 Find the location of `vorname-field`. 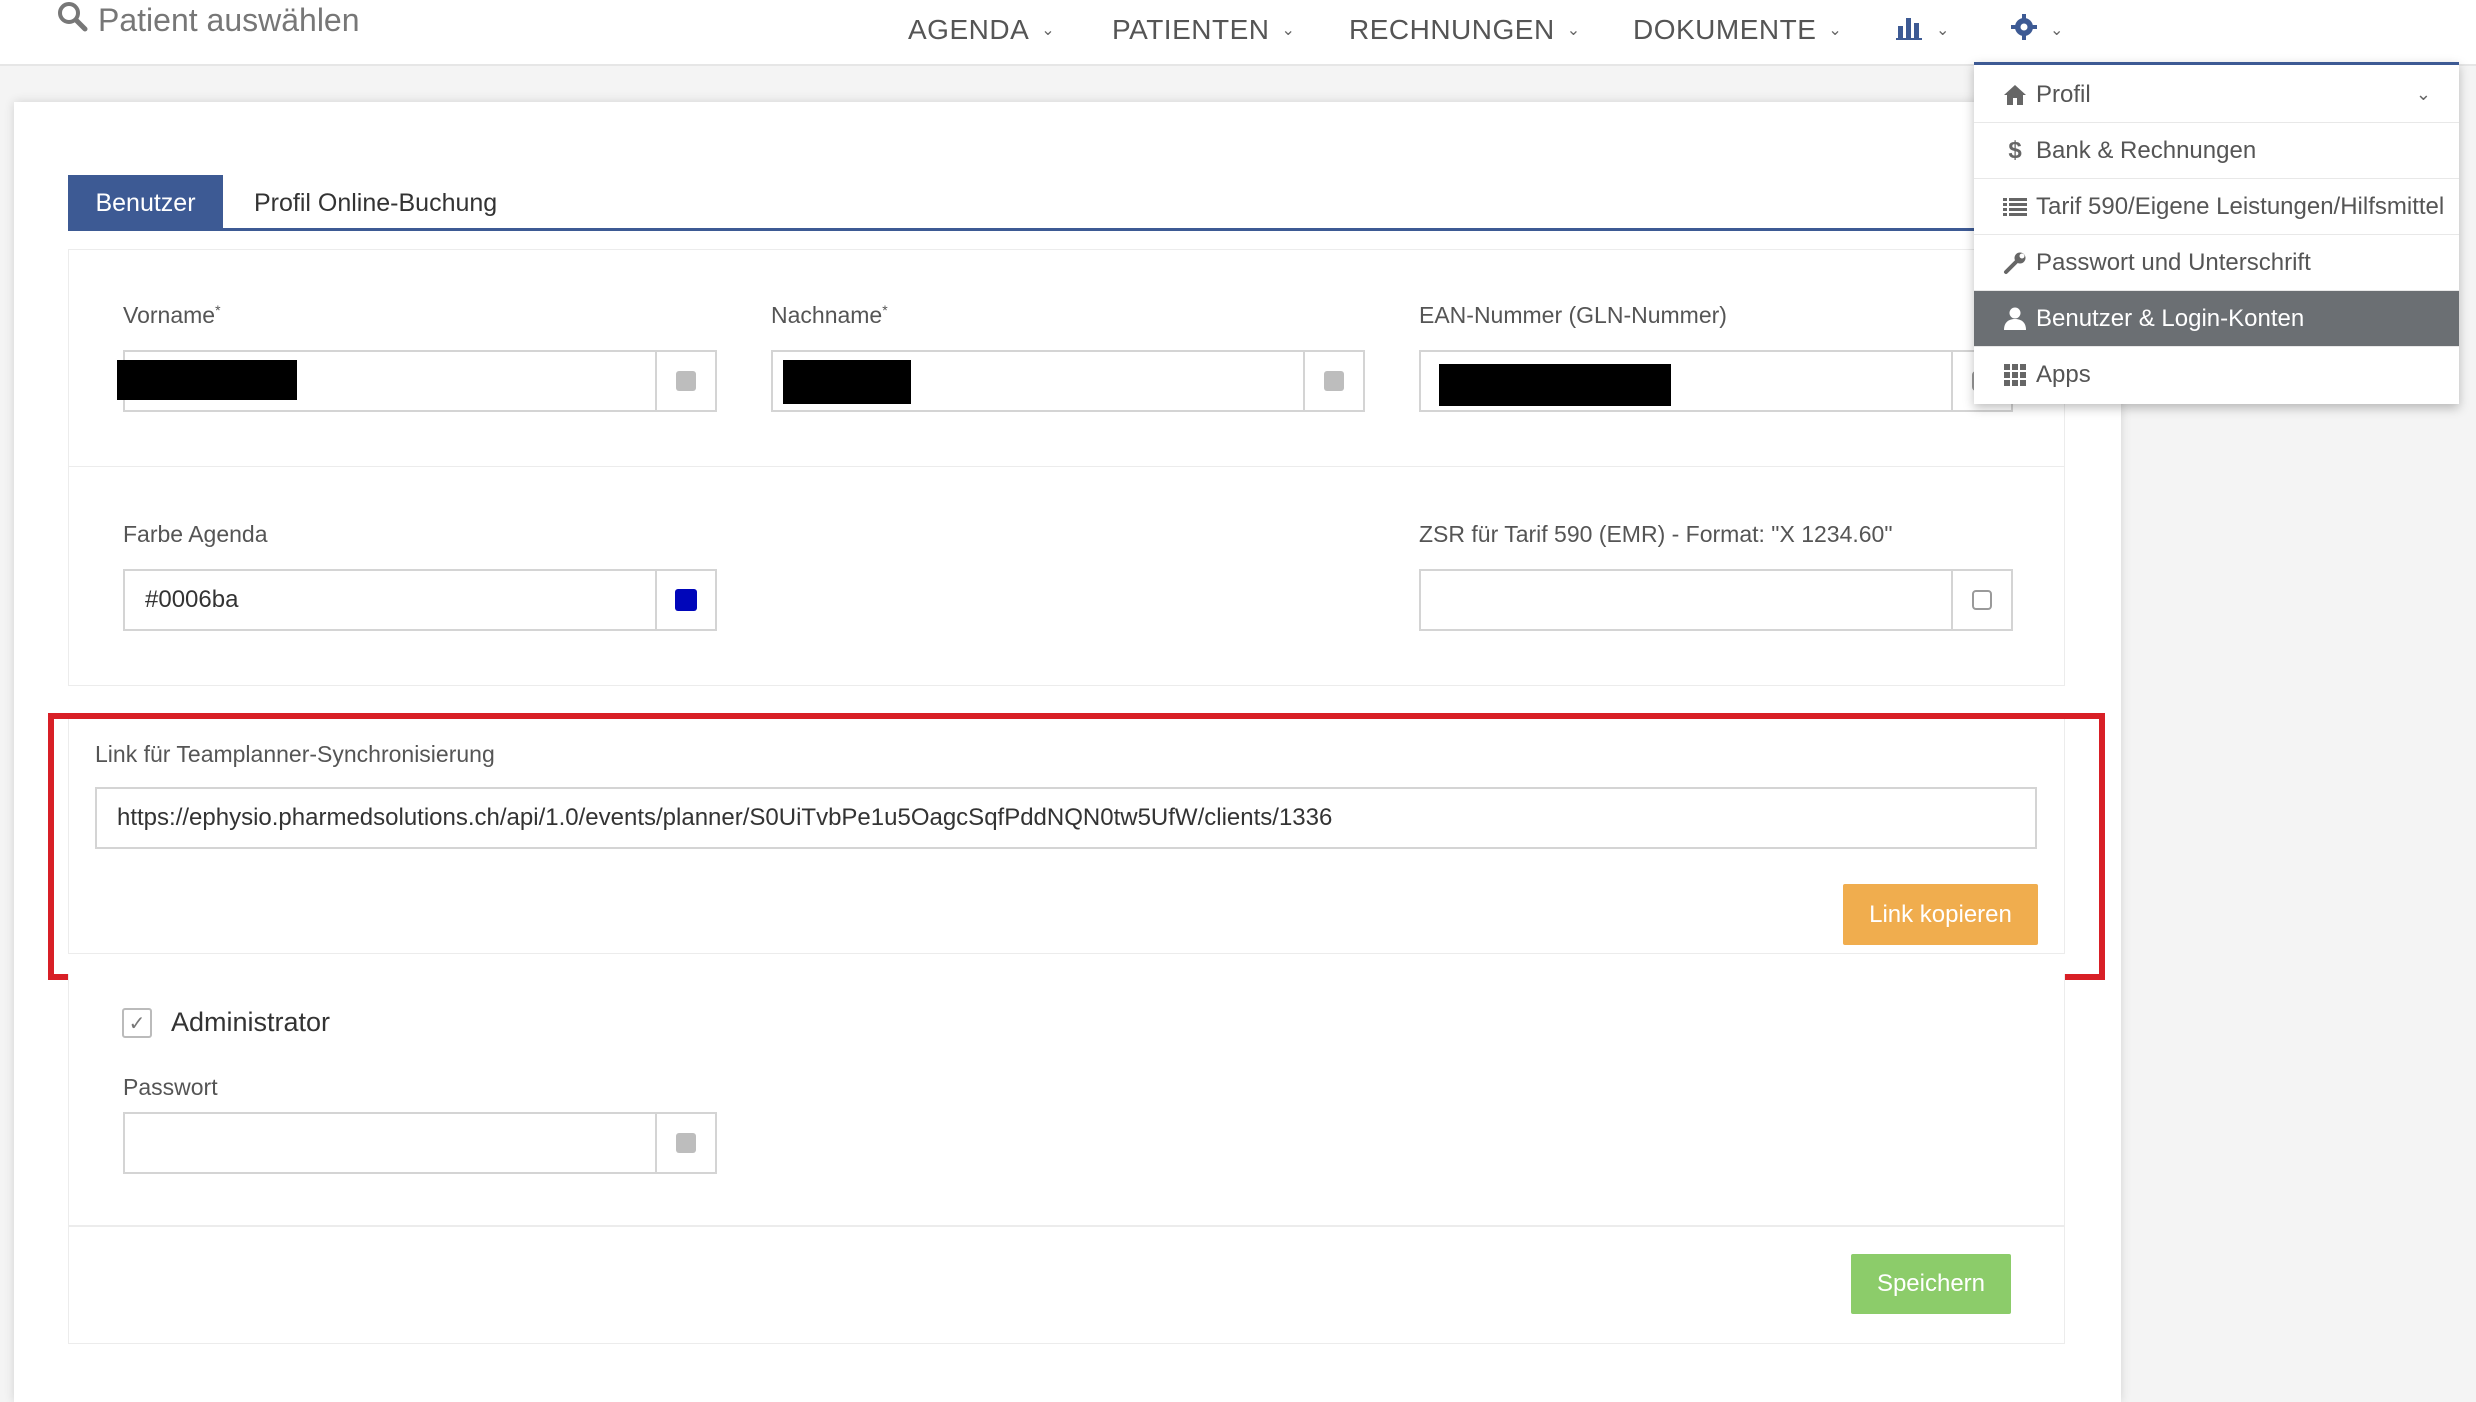

vorname-field is located at coordinates (417, 381).